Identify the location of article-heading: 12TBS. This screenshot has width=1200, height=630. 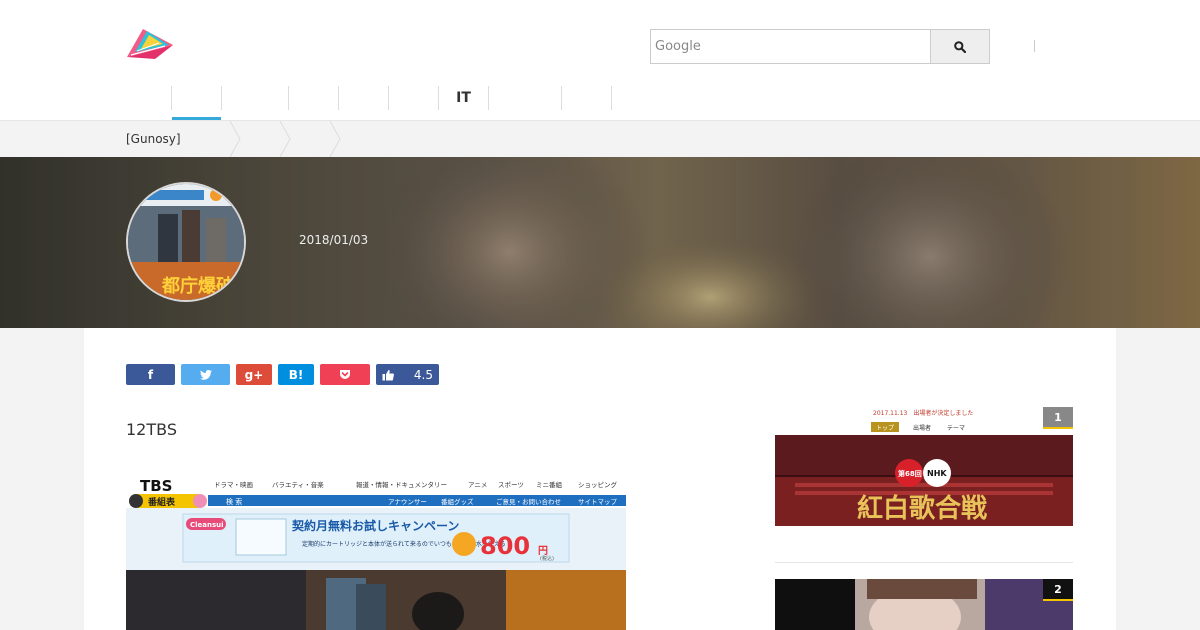
(151, 429).